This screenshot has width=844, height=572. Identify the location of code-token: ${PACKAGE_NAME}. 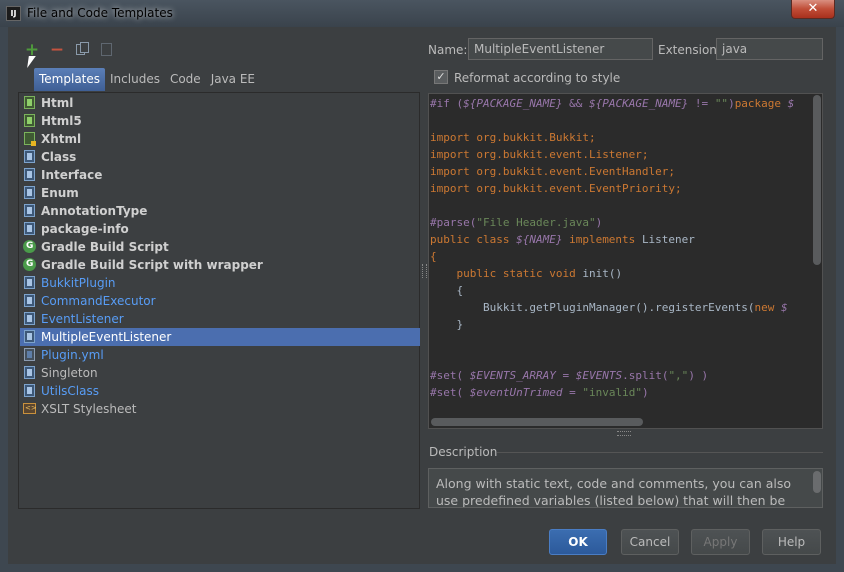
(513, 103).